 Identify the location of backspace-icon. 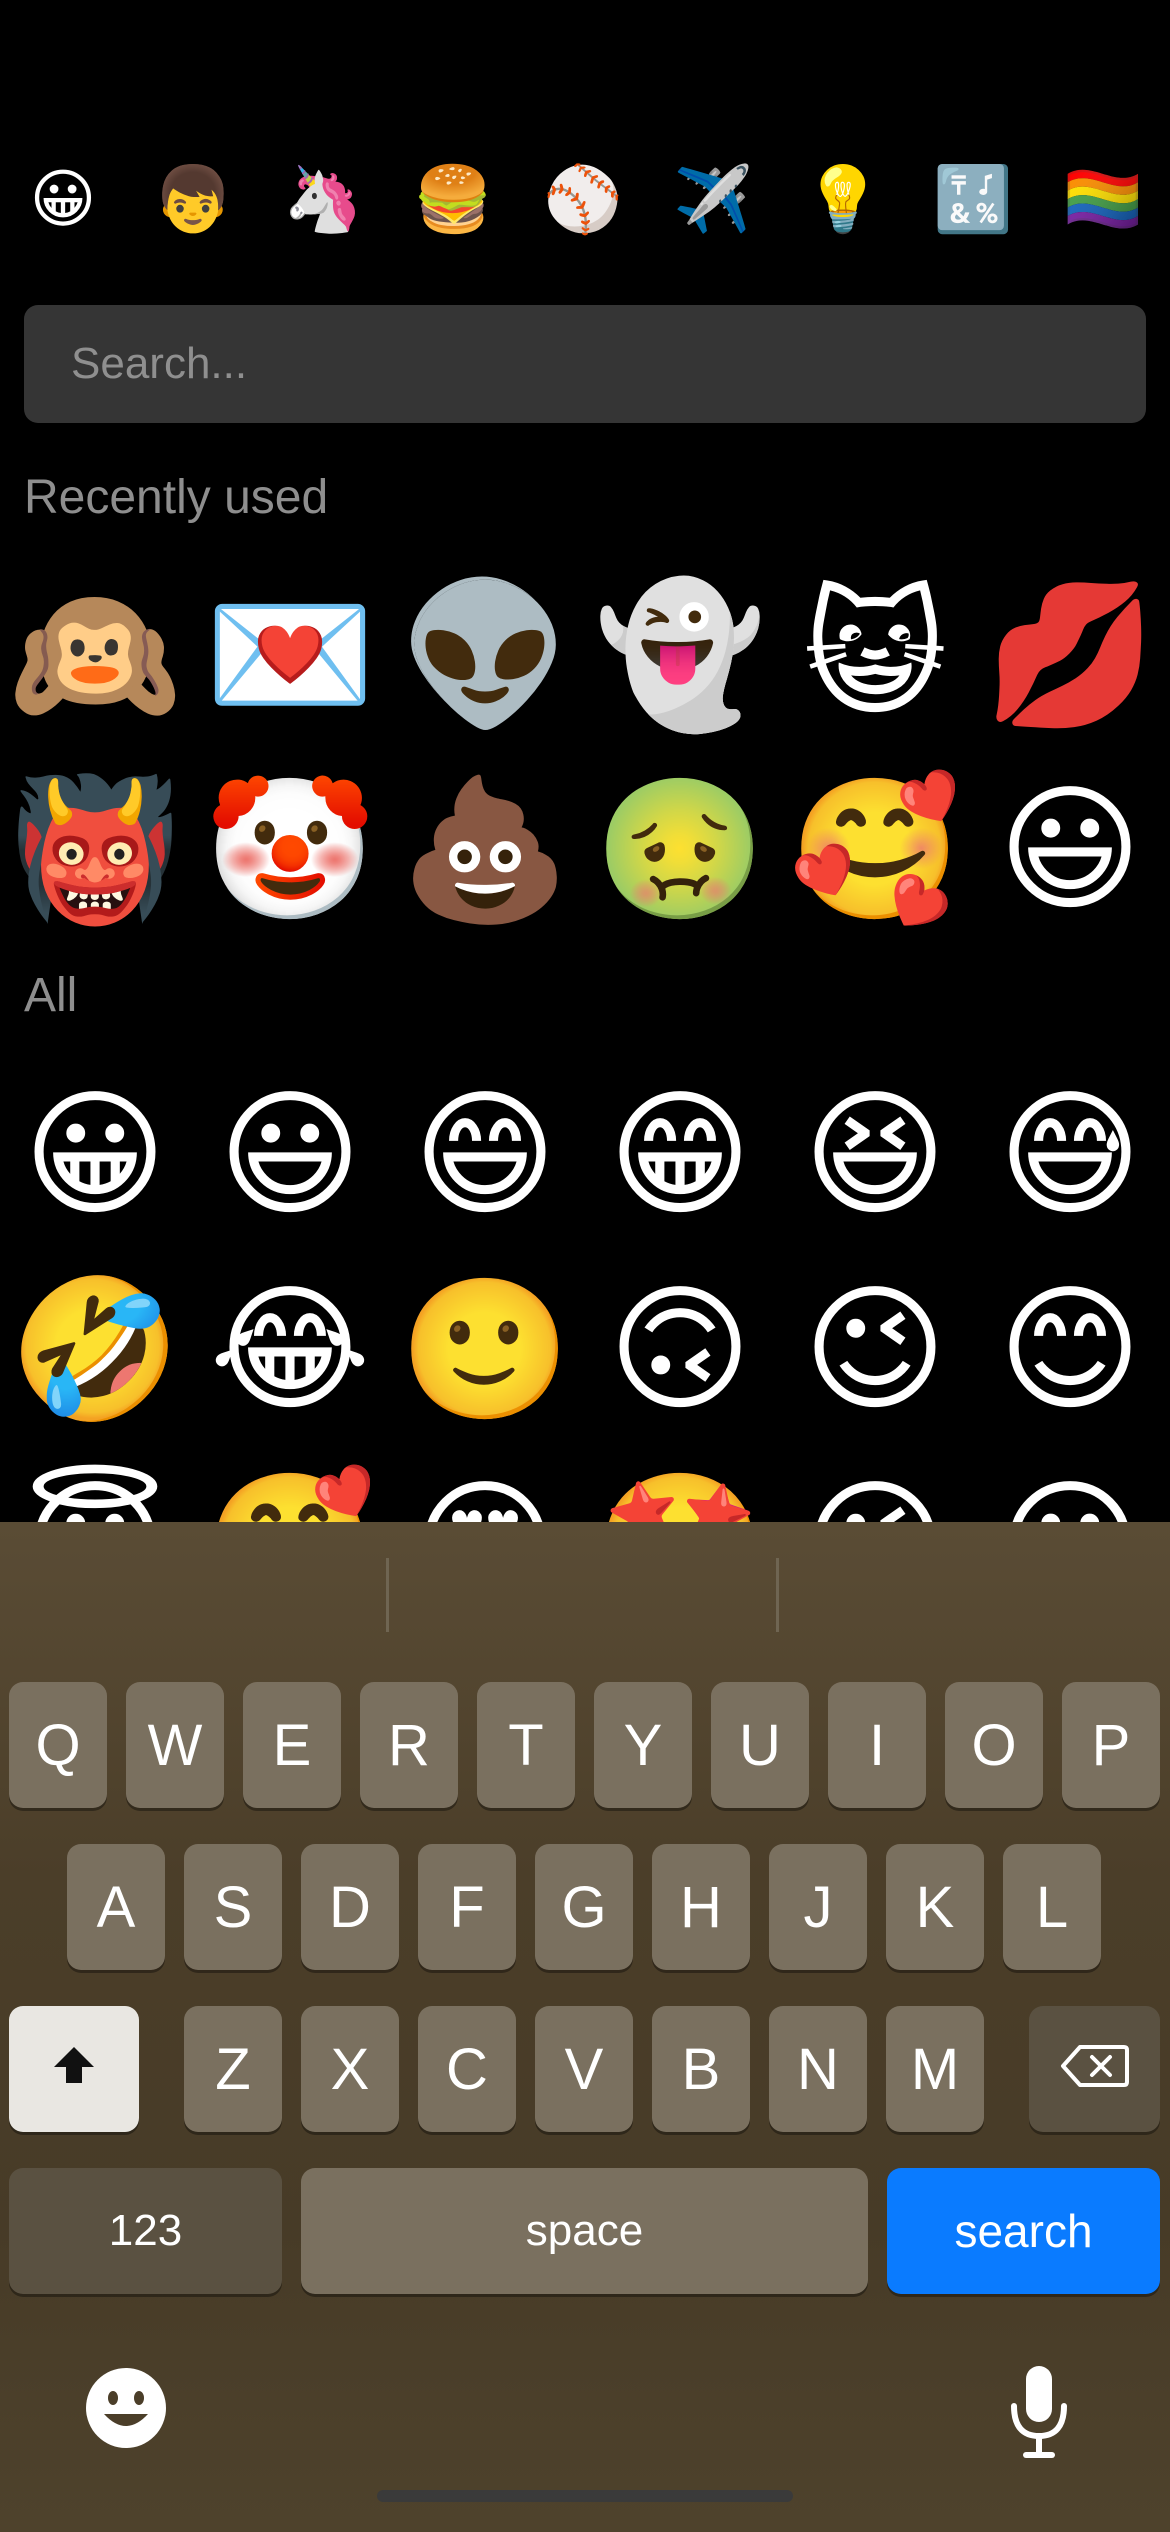
(1095, 2069).